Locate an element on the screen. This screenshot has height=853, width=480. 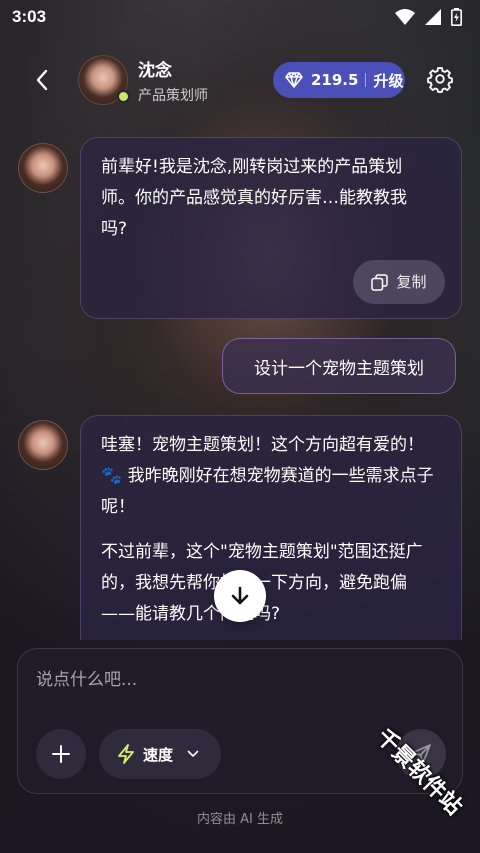
status-bar: 3:03 is located at coordinates (240, 17).